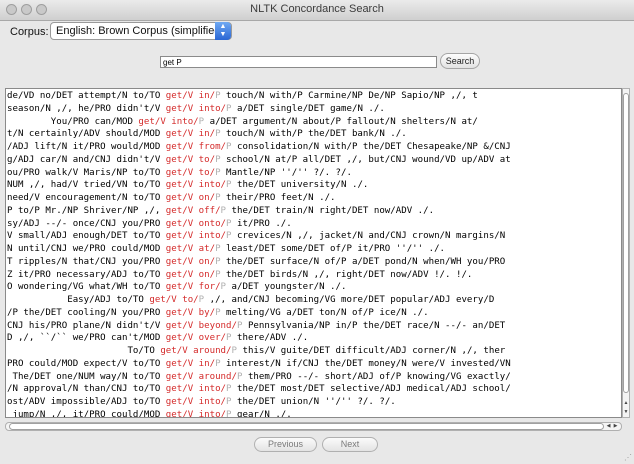  I want to click on vertical-scroll-thumb, so click(626, 243).